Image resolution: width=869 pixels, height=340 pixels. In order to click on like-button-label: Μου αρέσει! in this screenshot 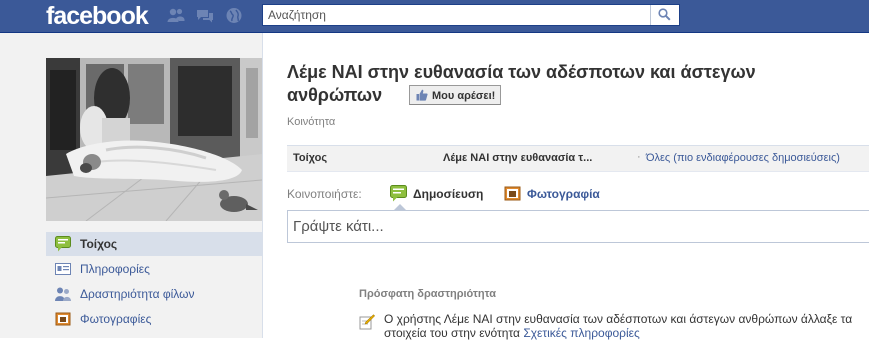, I will do `click(464, 96)`.